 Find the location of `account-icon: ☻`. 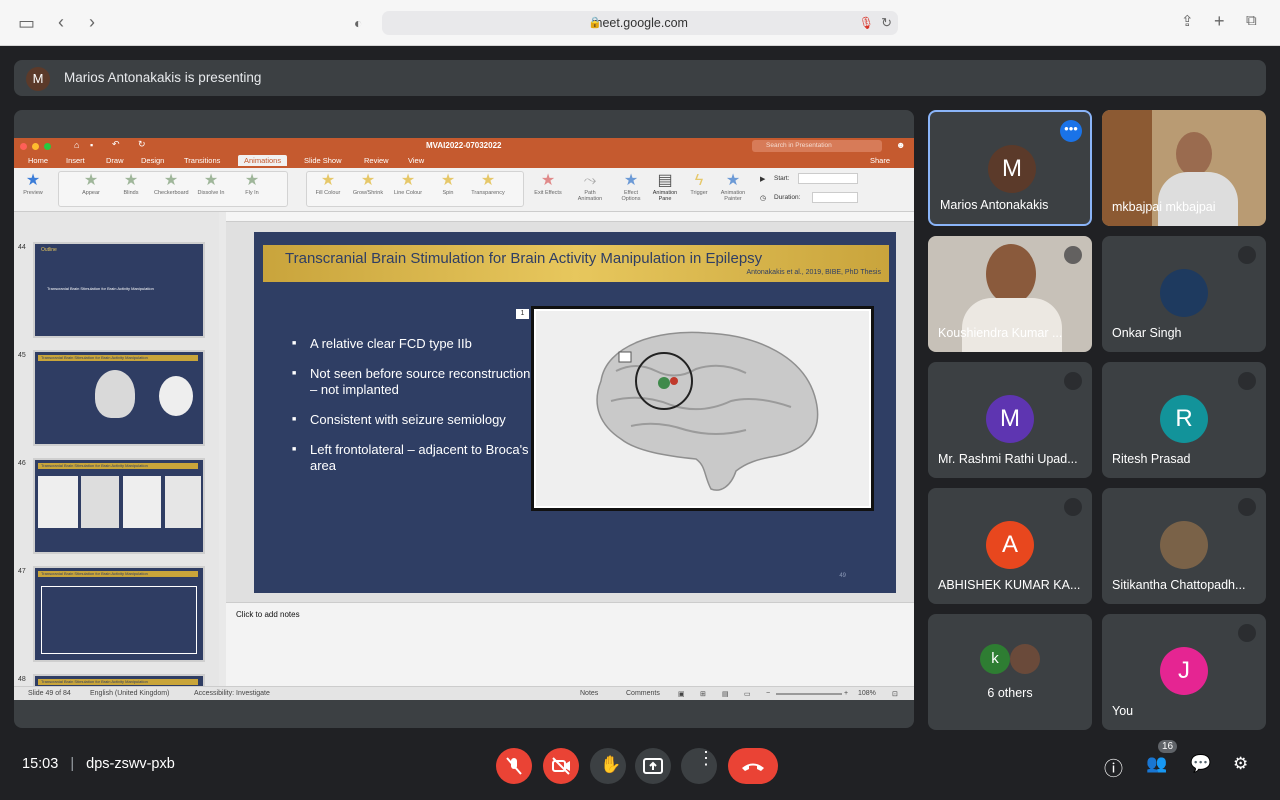

account-icon: ☻ is located at coordinates (900, 145).